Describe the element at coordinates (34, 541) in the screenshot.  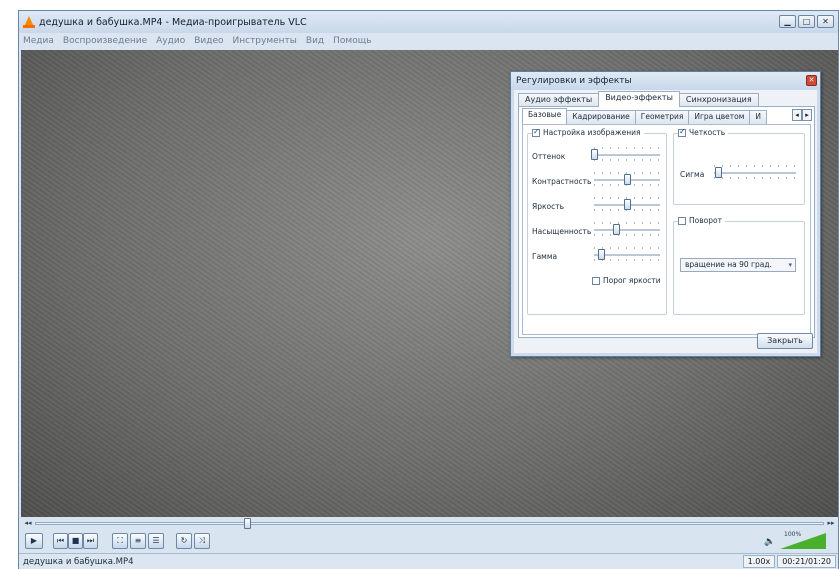
I see `play-button: ▶` at that location.